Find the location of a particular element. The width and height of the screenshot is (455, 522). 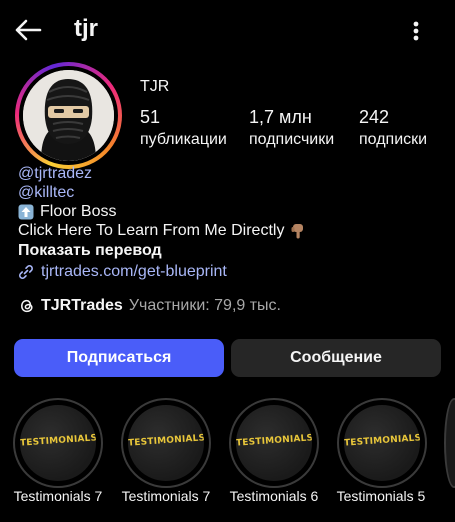

stat-followers-count: 1,7 млн is located at coordinates (280, 117).